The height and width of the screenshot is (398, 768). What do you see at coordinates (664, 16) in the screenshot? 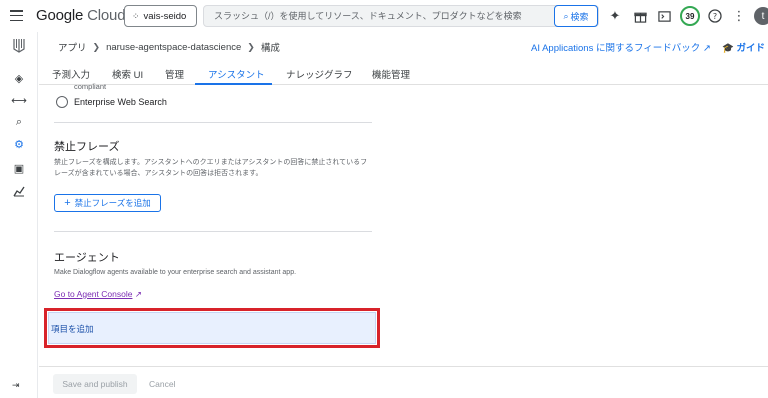
I see `cloud-shell-icon` at bounding box center [664, 16].